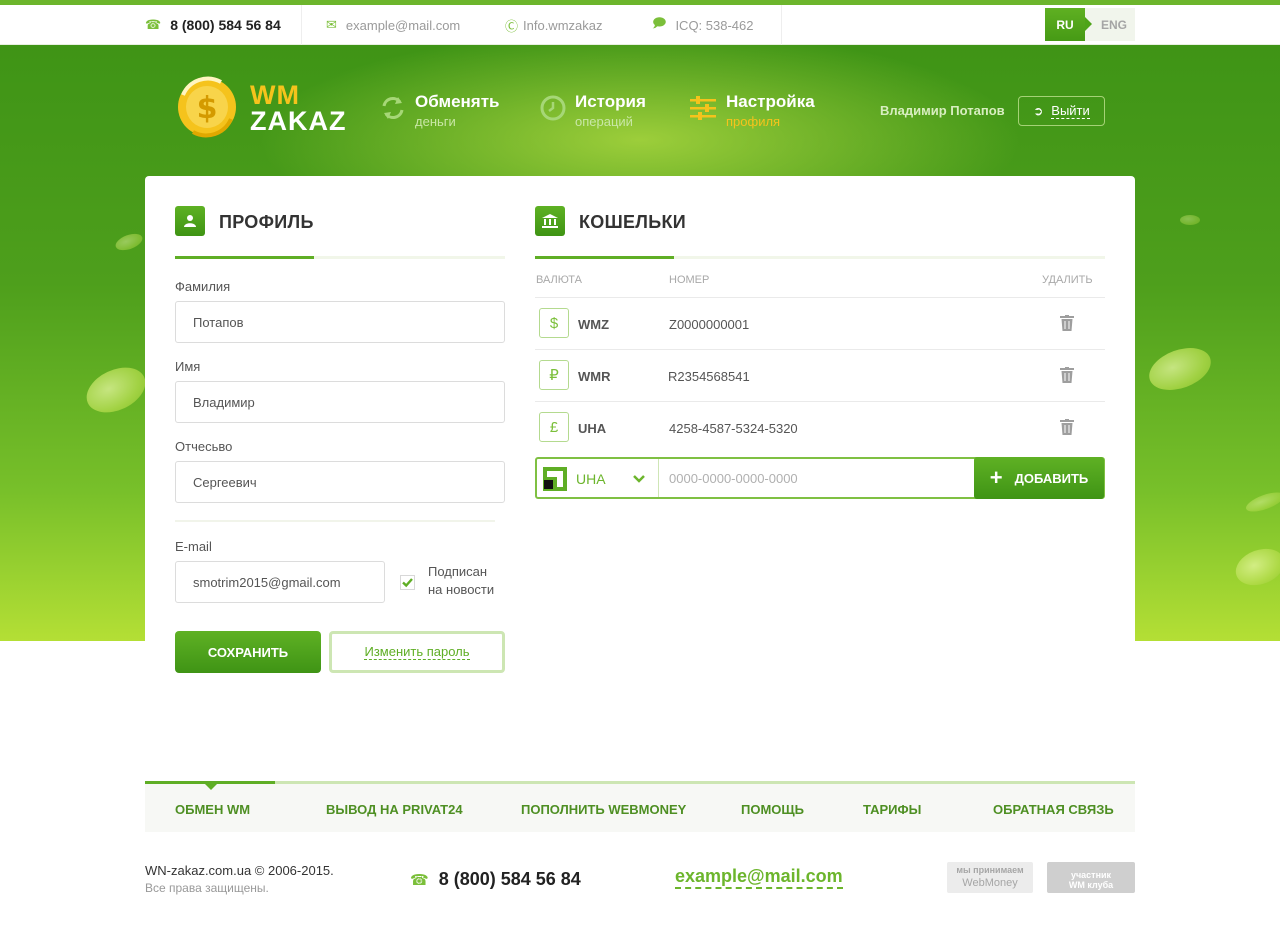 This screenshot has height=930, width=1280. Describe the element at coordinates (942, 110) in the screenshot. I see `user-name: Владимир Потапов` at that location.